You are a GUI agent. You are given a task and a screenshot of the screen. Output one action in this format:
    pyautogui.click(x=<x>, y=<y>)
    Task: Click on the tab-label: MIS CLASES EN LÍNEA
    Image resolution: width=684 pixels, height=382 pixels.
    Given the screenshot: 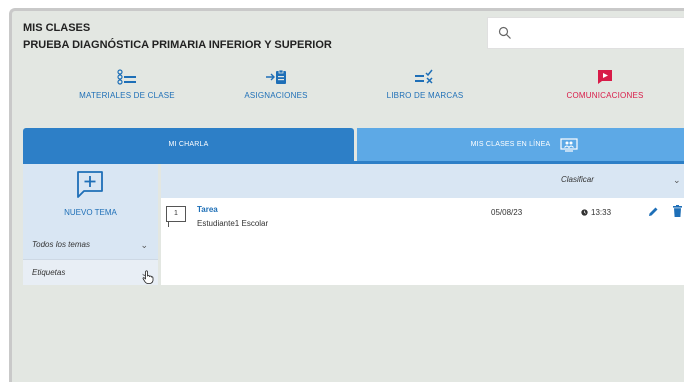 What is the action you would take?
    pyautogui.click(x=510, y=144)
    